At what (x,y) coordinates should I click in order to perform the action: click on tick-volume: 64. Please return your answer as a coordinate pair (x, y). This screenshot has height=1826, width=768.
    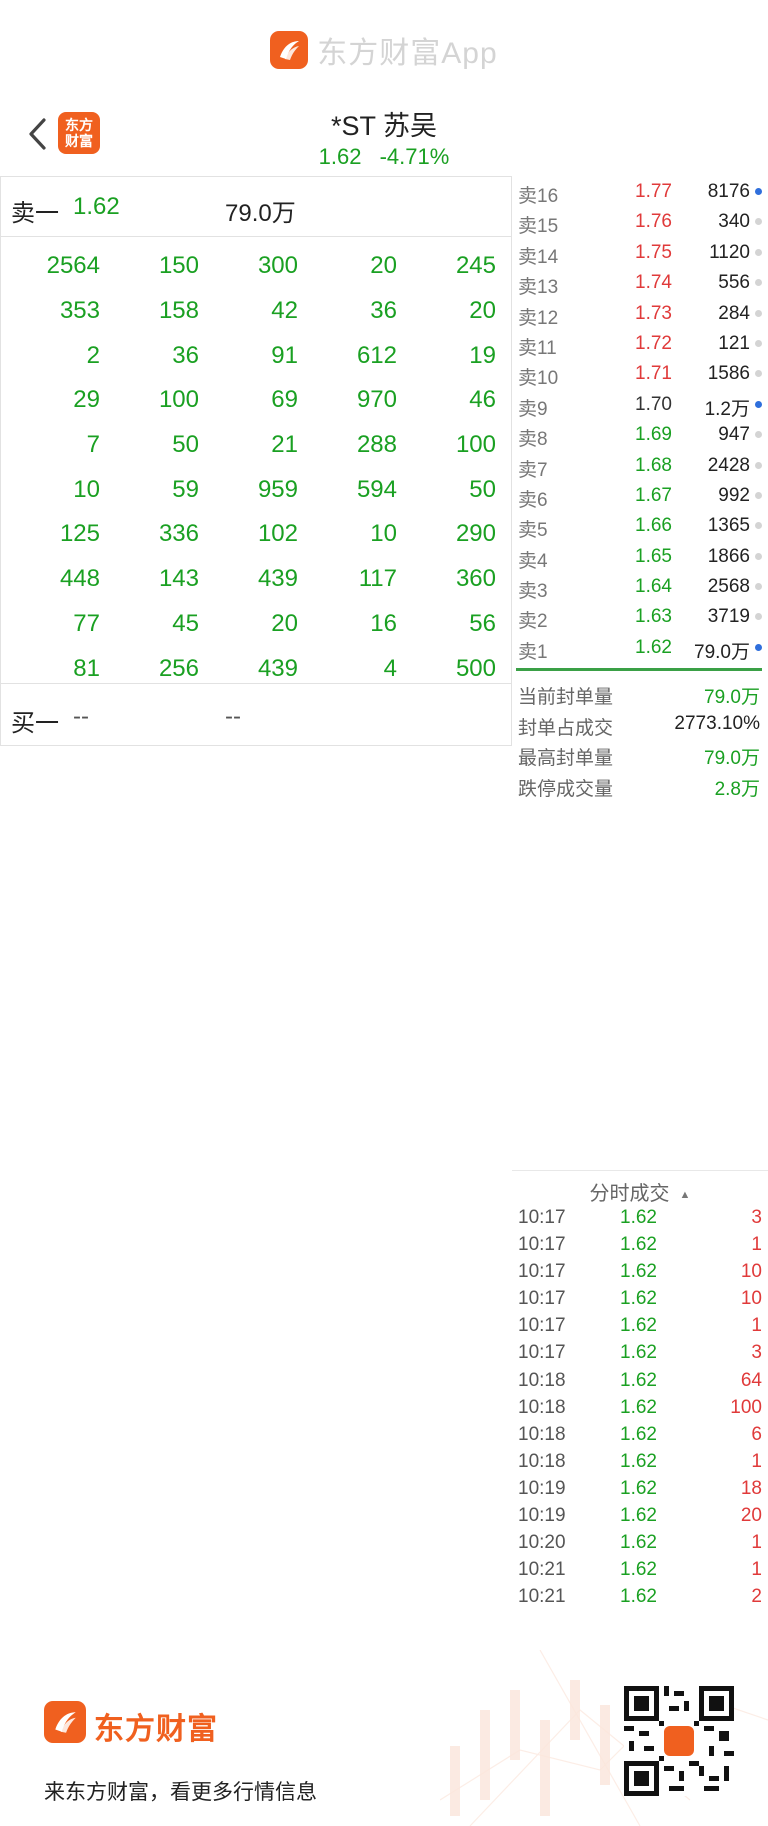
    Looking at the image, I should click on (751, 1380).